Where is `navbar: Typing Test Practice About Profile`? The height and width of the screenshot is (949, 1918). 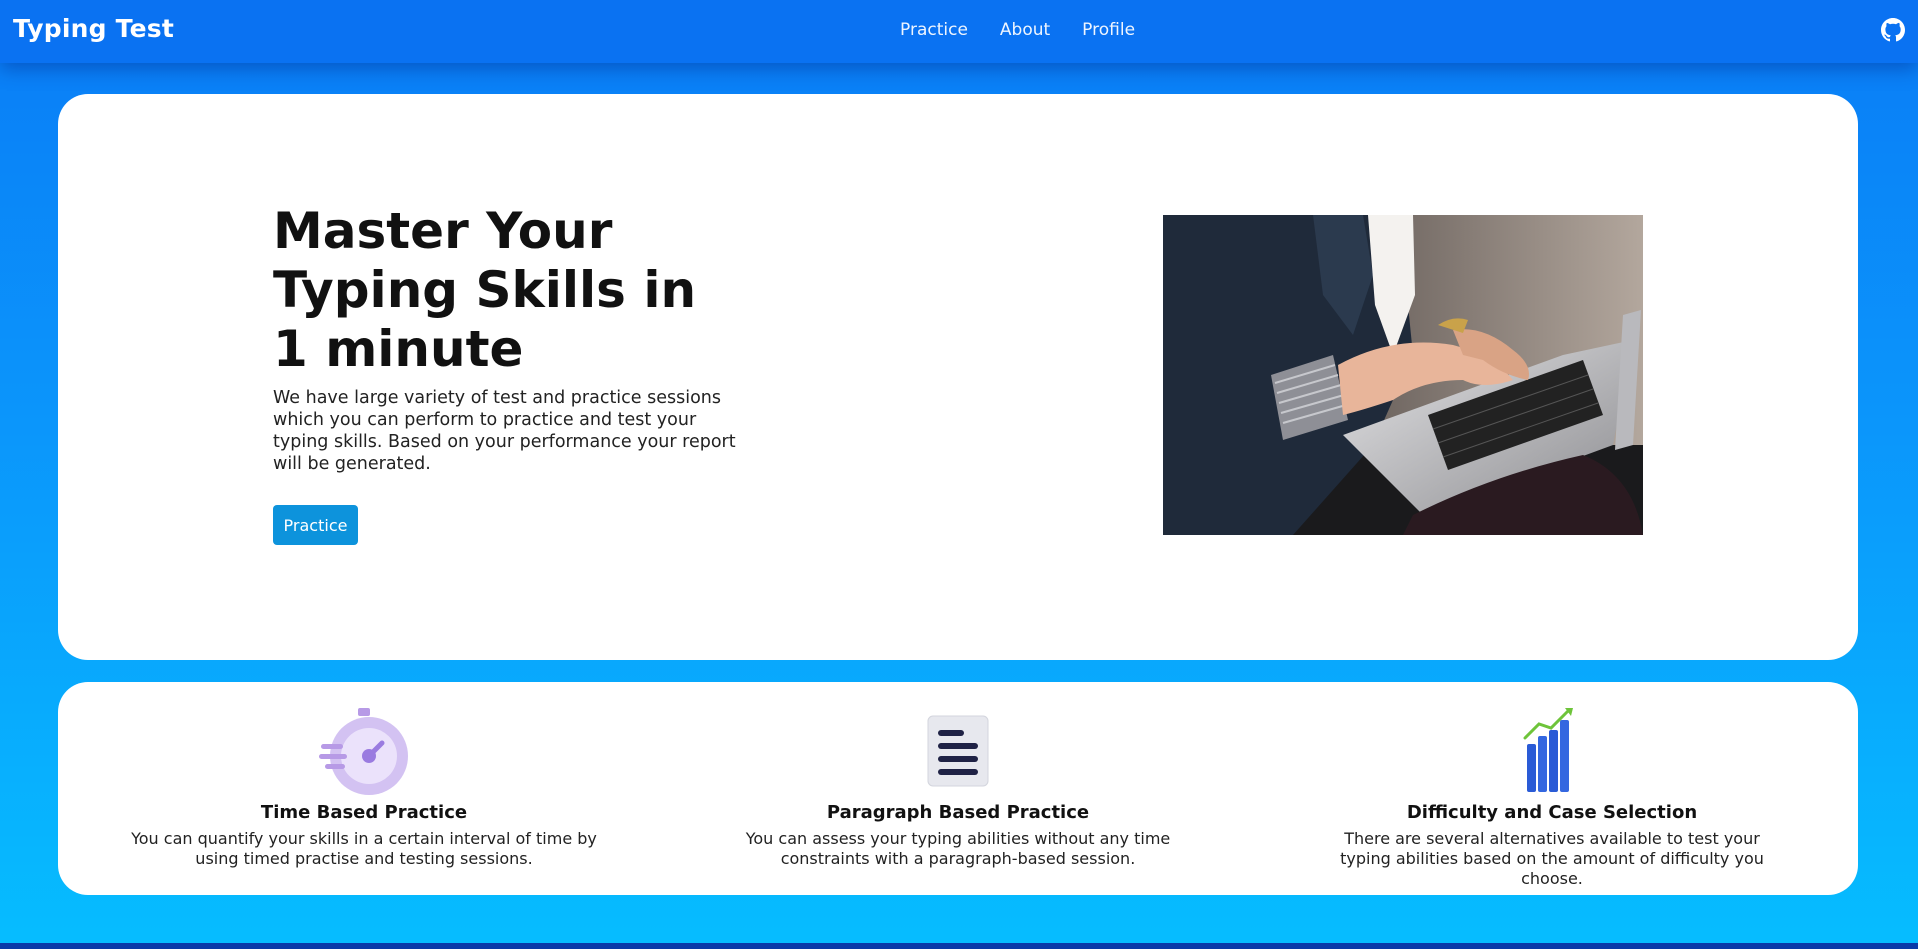 navbar: Typing Test Practice About Profile is located at coordinates (959, 31).